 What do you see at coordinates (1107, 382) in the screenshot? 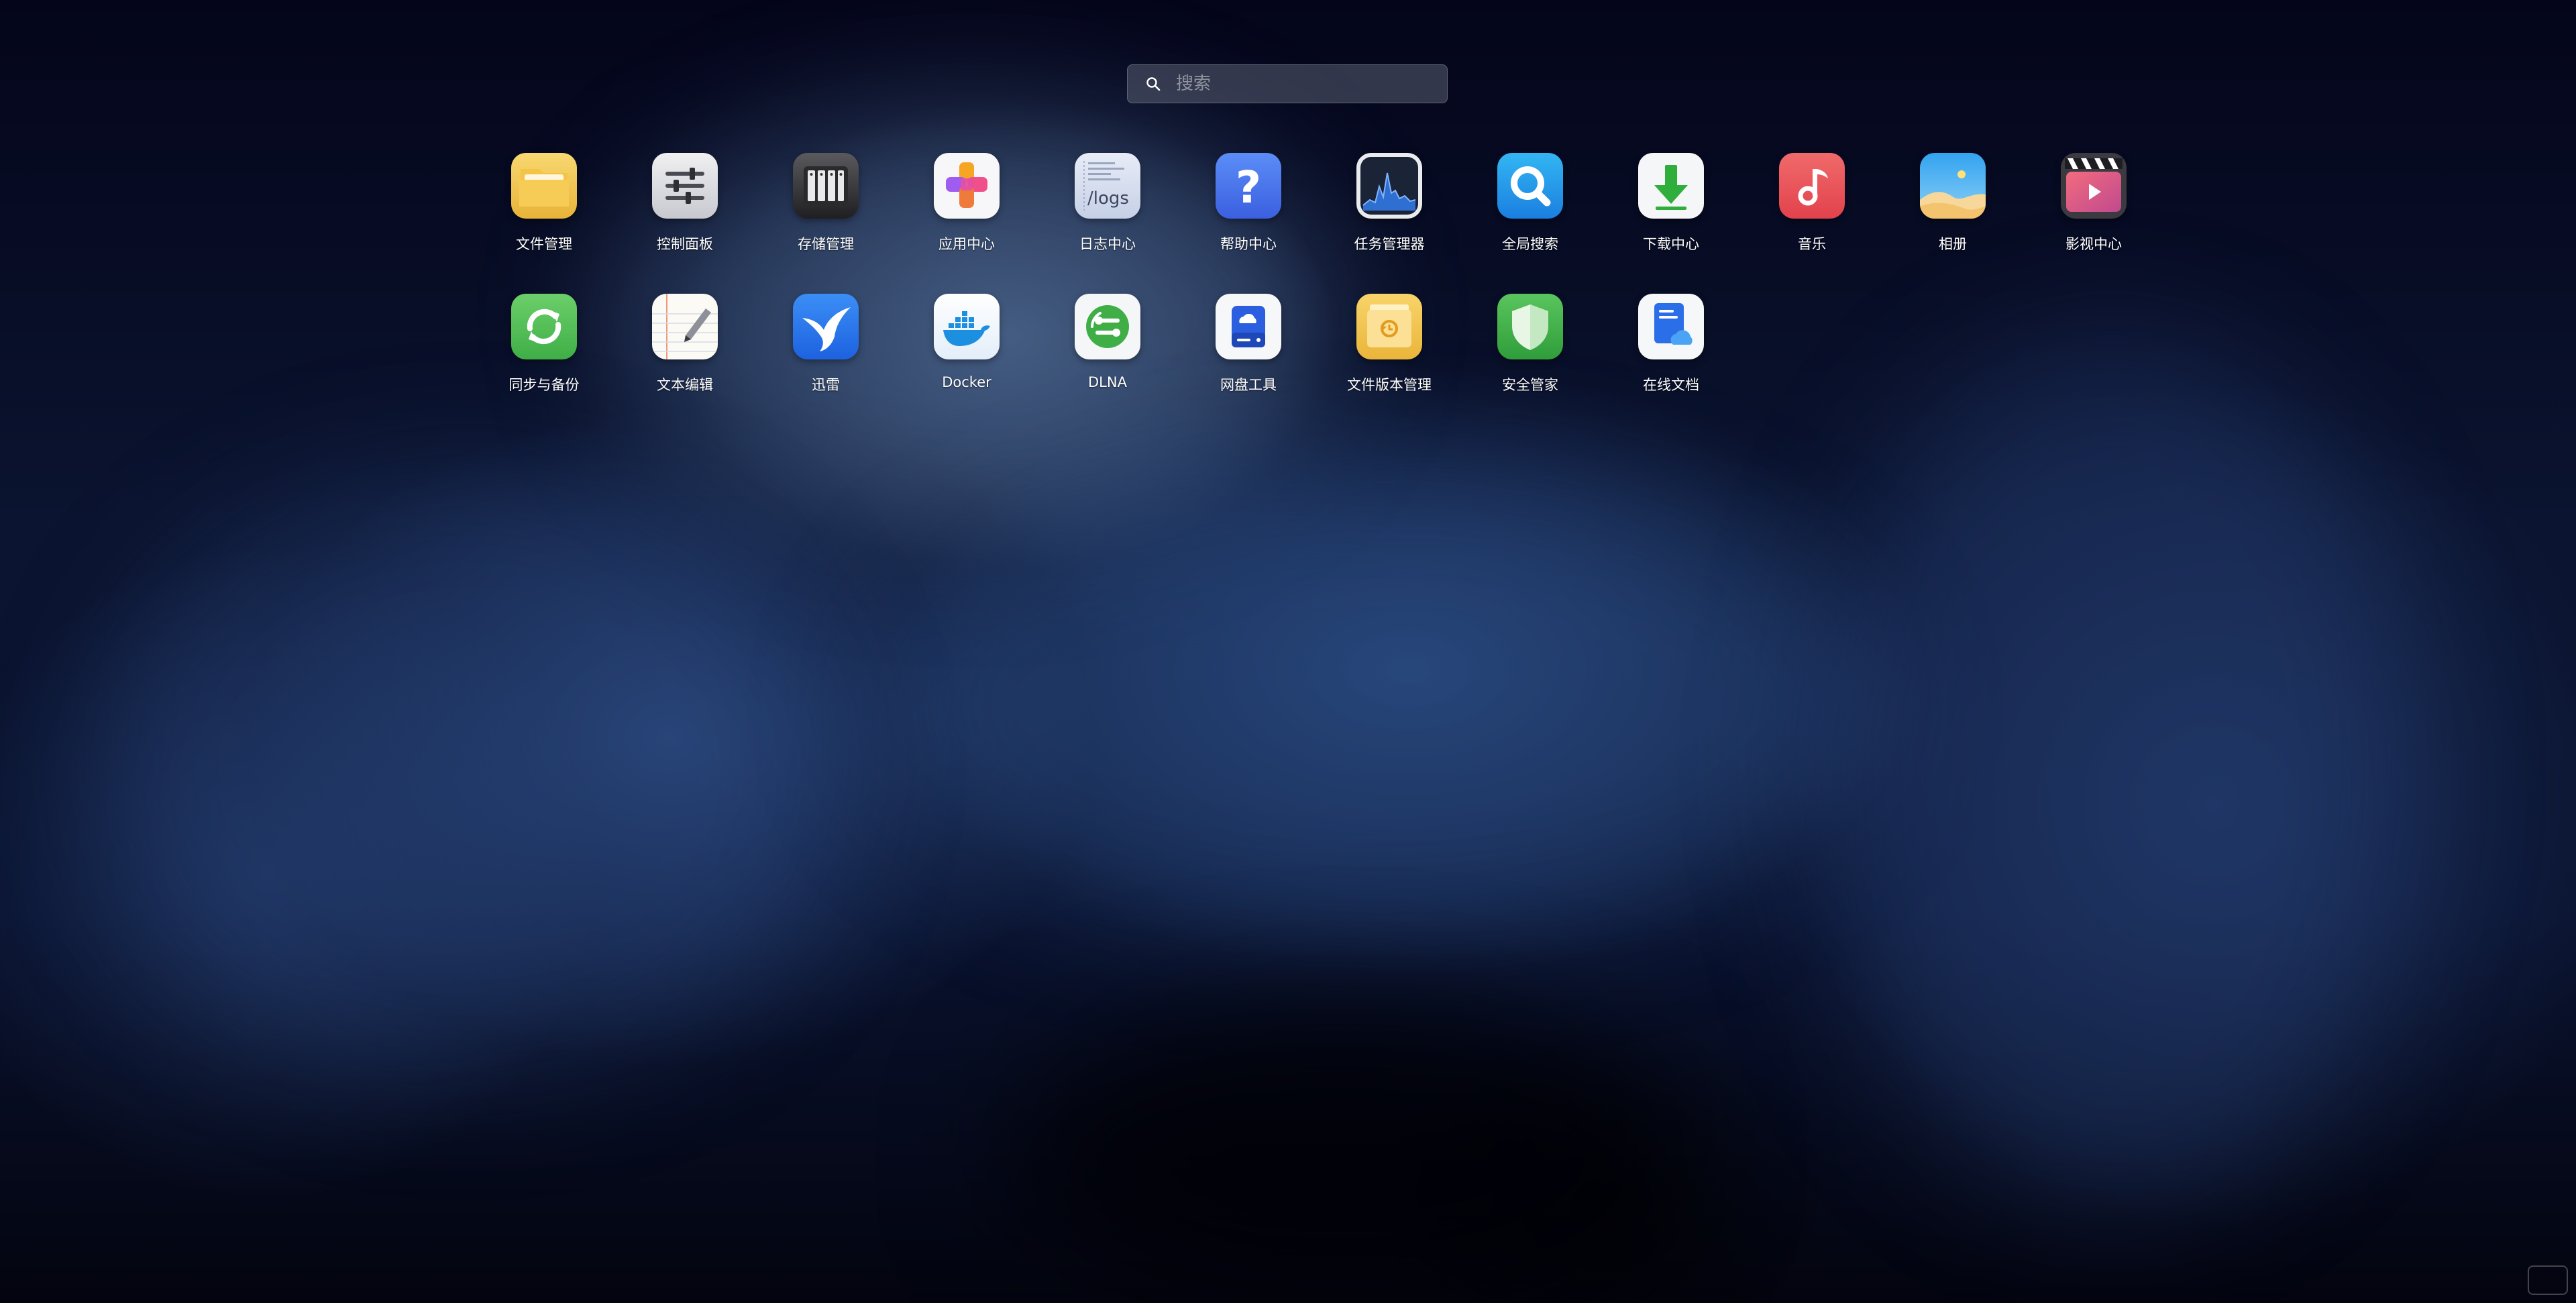
I see `app-label: DLNA` at bounding box center [1107, 382].